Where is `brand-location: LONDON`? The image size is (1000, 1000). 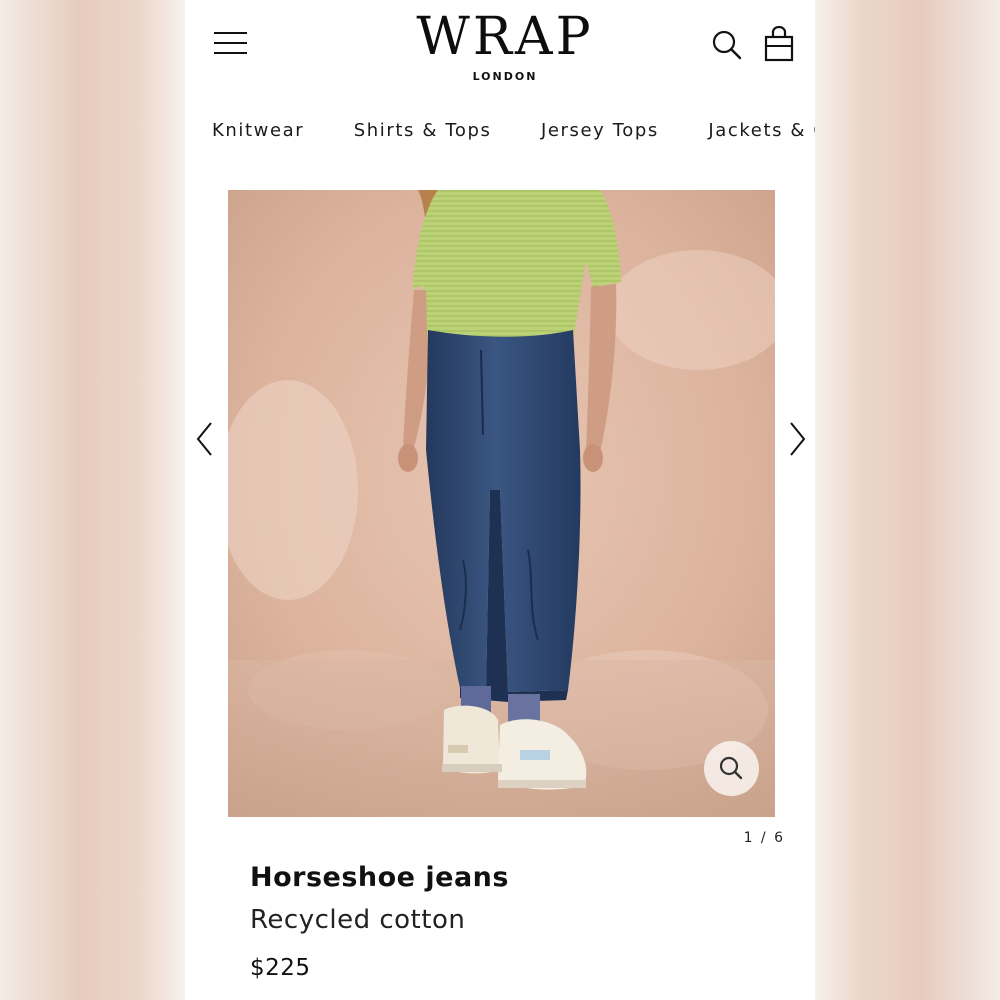 brand-location: LONDON is located at coordinates (505, 76).